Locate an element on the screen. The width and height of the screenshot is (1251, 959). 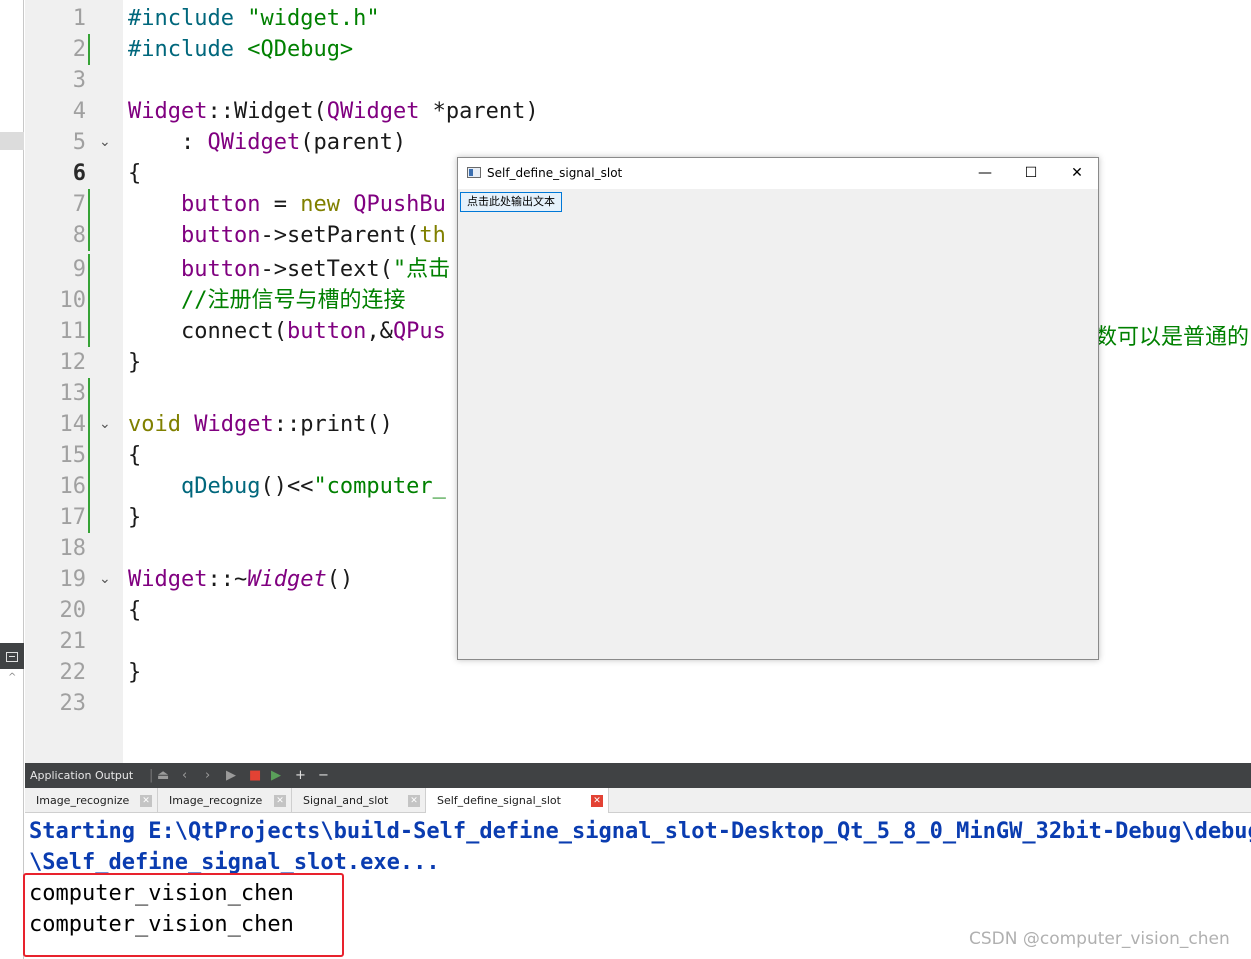
line-number: 1 is located at coordinates (79, 18).